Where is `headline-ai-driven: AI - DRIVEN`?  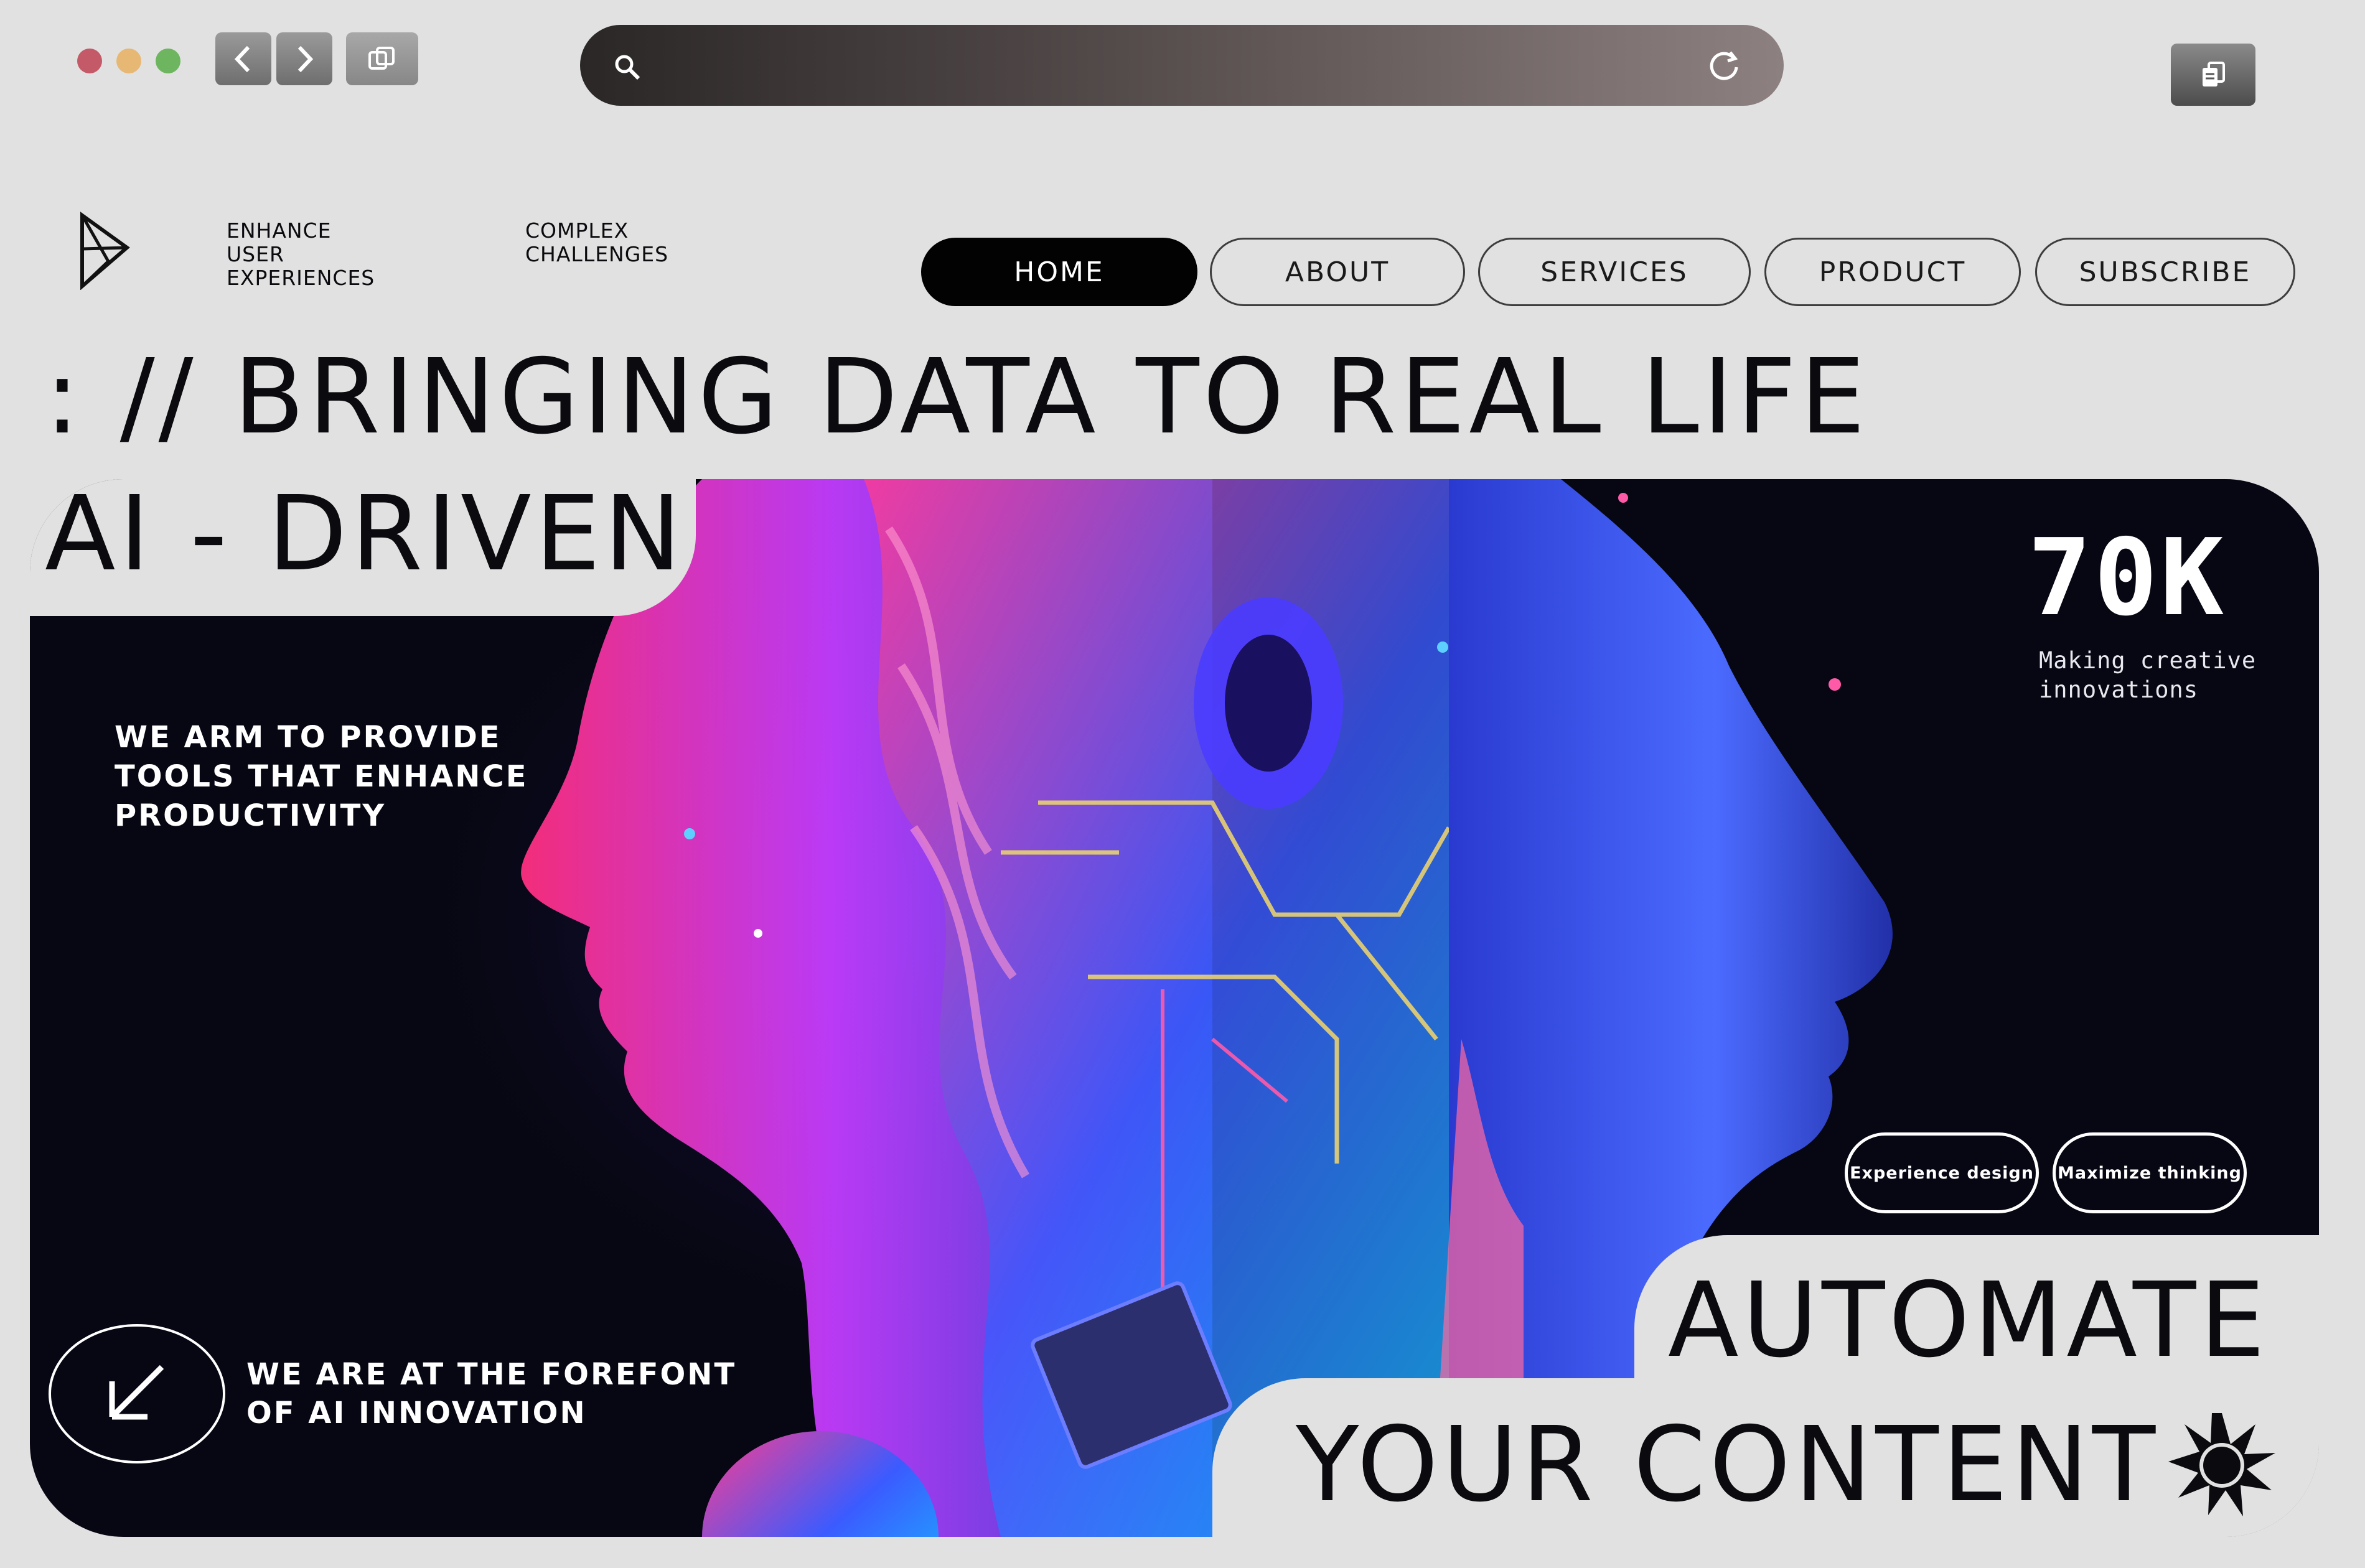
headline-ai-driven: AI - DRIVEN is located at coordinates (365, 534).